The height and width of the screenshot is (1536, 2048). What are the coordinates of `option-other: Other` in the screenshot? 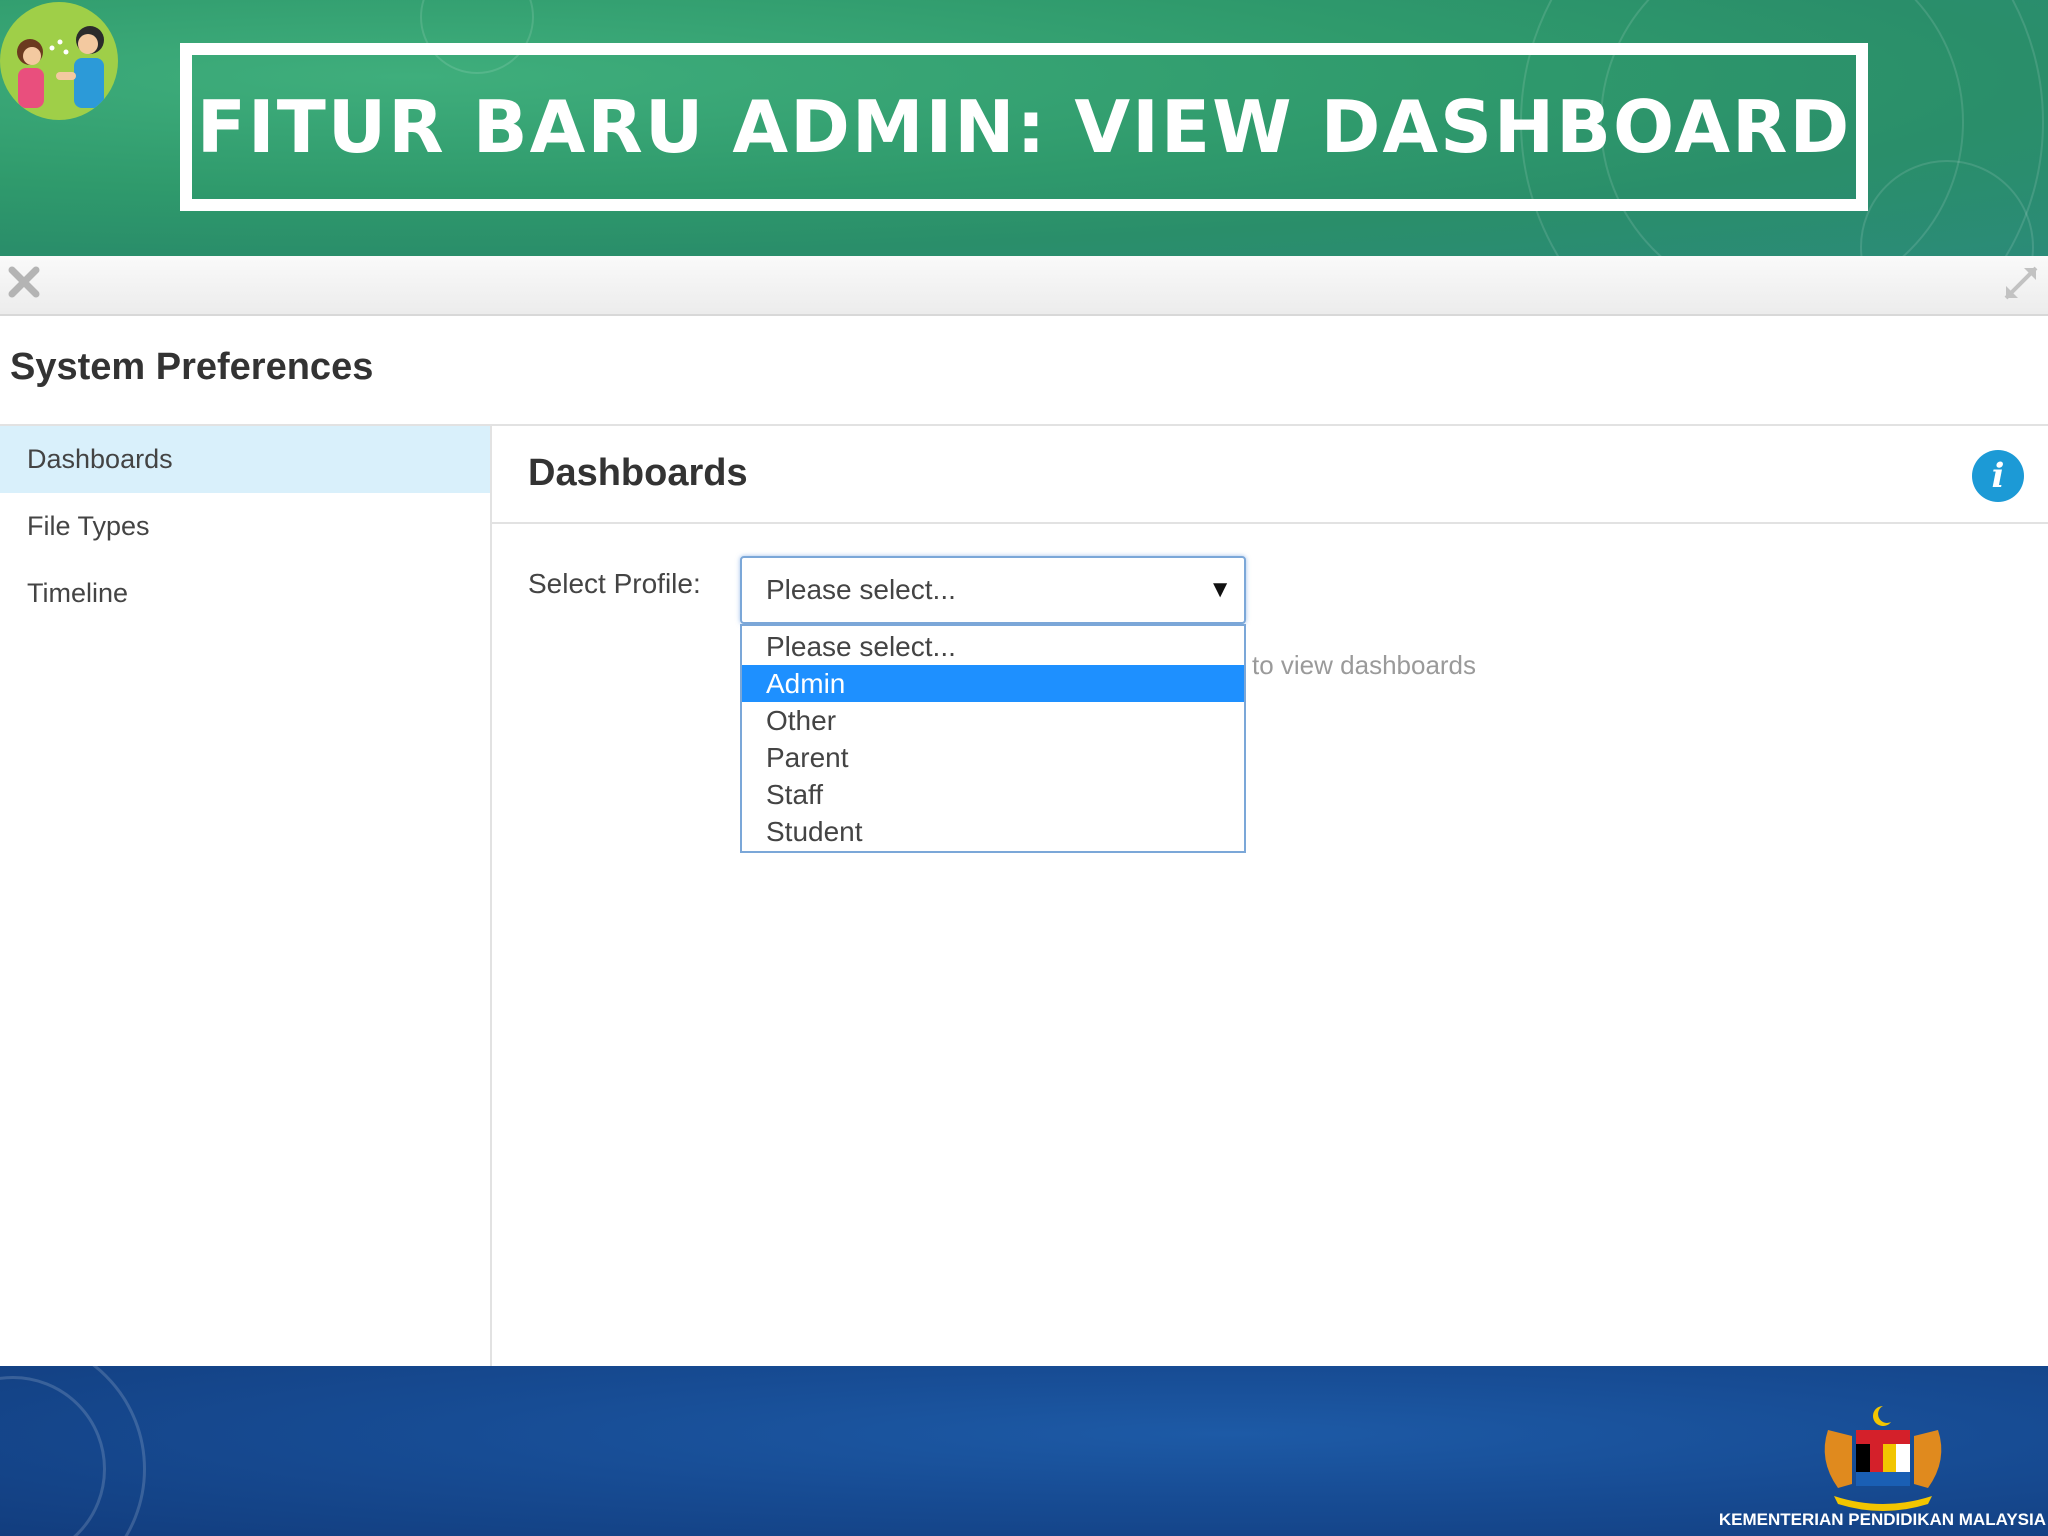 It's located at (993, 720).